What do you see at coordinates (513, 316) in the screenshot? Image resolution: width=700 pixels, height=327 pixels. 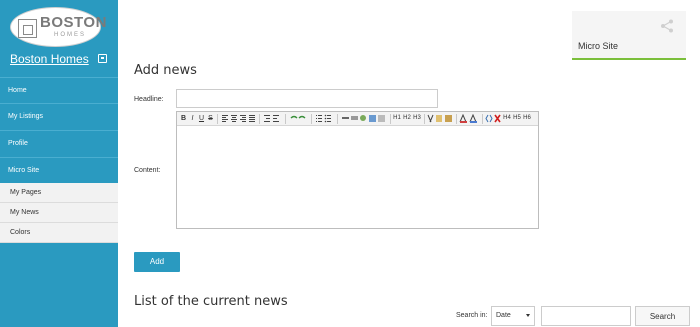 I see `search-in-select: Date` at bounding box center [513, 316].